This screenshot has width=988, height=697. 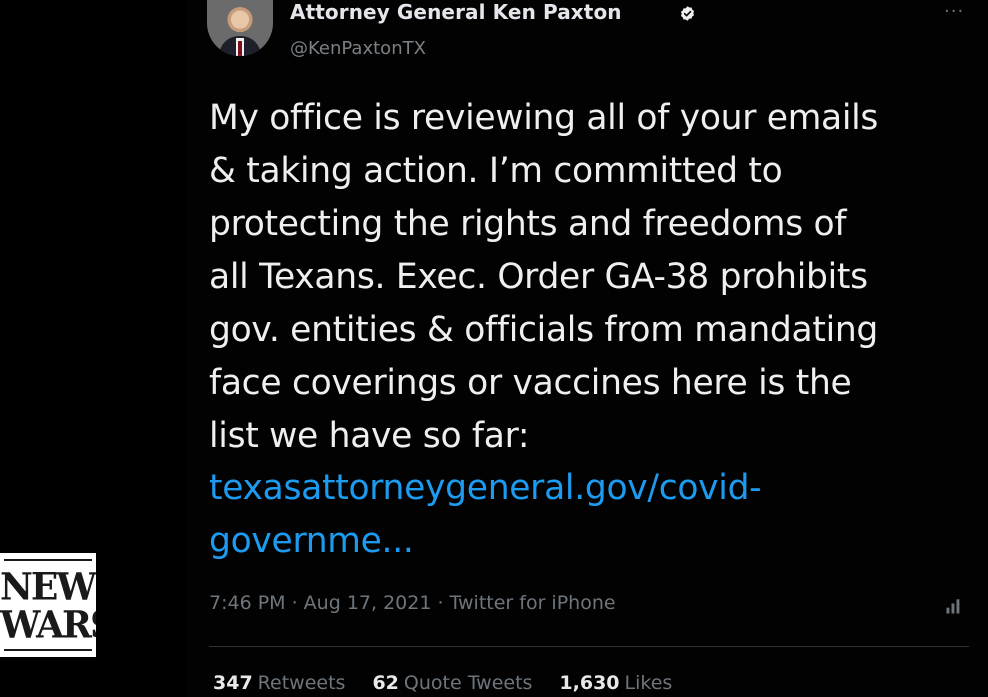 What do you see at coordinates (48, 560) in the screenshot?
I see `logo-rule-top` at bounding box center [48, 560].